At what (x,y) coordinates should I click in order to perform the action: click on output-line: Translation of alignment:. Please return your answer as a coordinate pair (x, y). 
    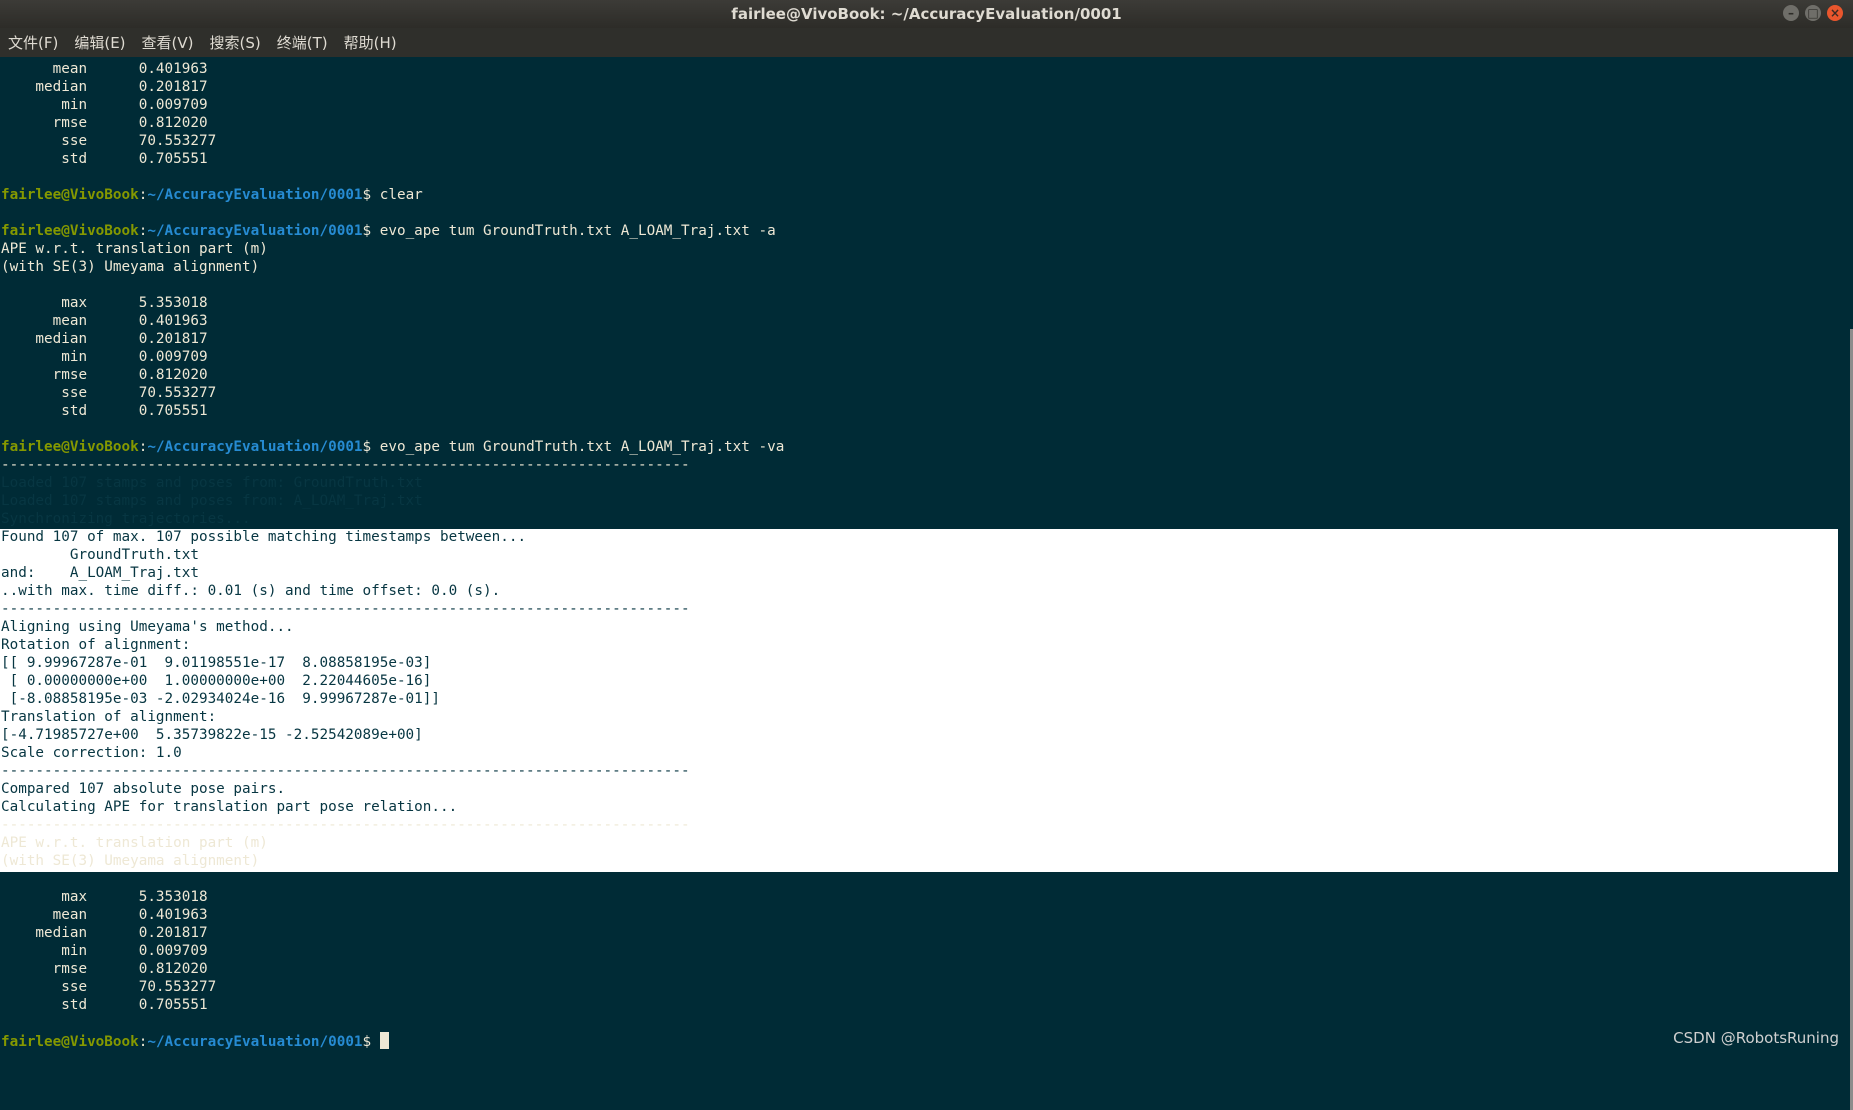
    Looking at the image, I should click on (392, 717).